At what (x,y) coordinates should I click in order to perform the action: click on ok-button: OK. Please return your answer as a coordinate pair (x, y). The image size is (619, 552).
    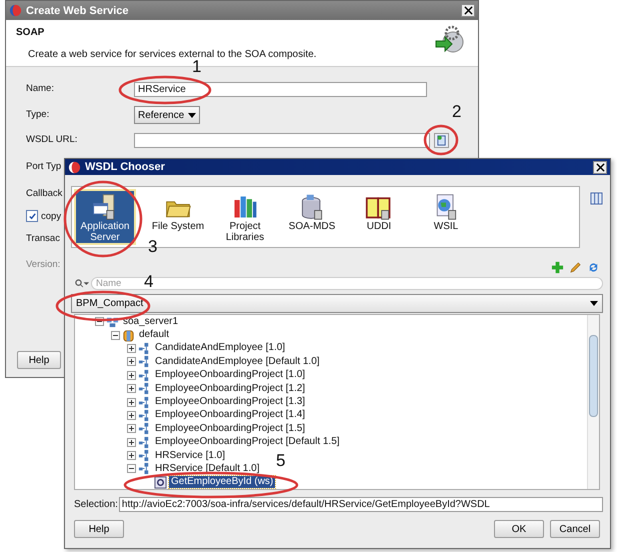
    Looking at the image, I should click on (519, 529).